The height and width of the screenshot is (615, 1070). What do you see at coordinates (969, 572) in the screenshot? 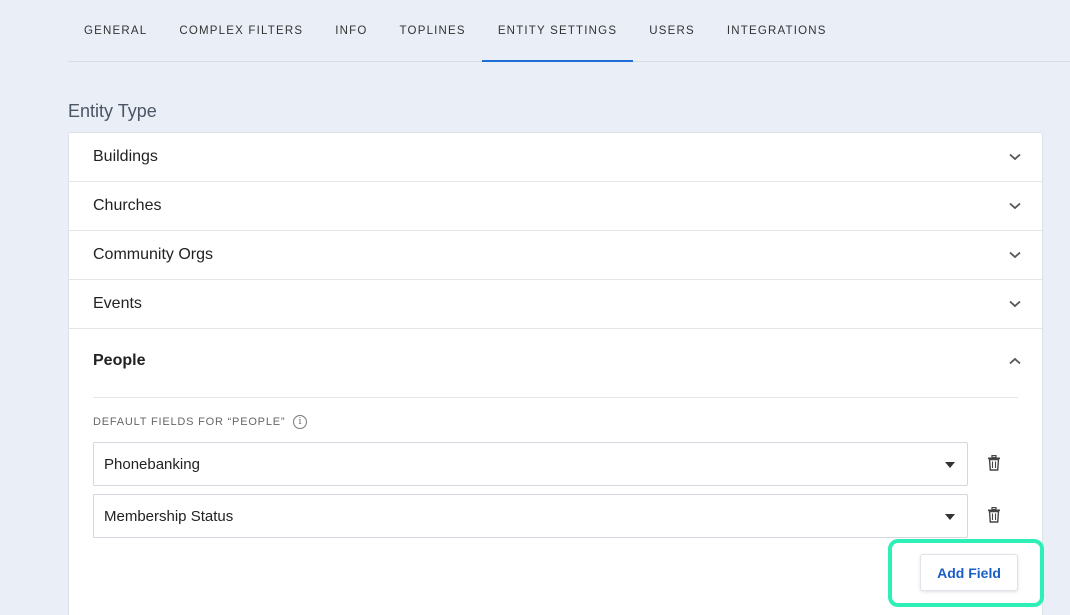
I see `add-field-button: Add Field` at bounding box center [969, 572].